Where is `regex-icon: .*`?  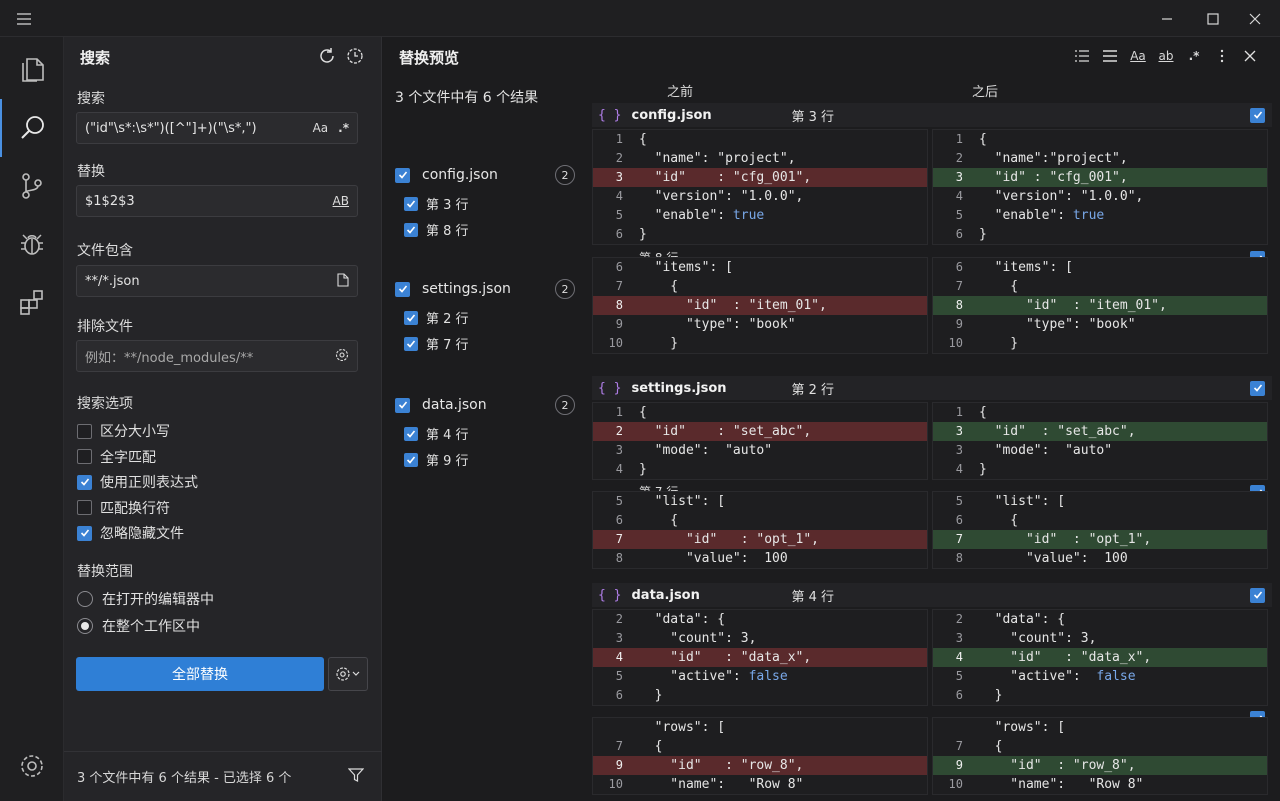
regex-icon: .* is located at coordinates (1194, 56).